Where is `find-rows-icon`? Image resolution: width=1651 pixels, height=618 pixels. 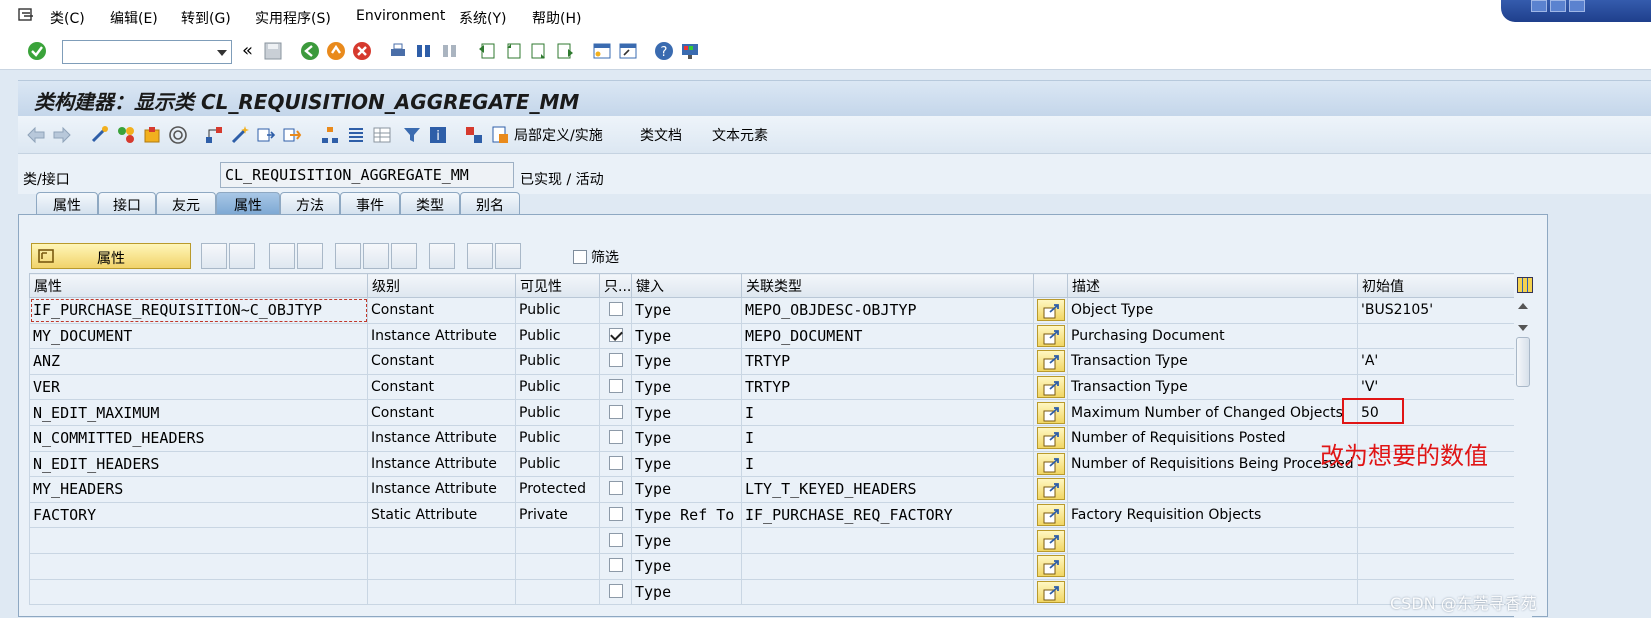 find-rows-icon is located at coordinates (480, 256).